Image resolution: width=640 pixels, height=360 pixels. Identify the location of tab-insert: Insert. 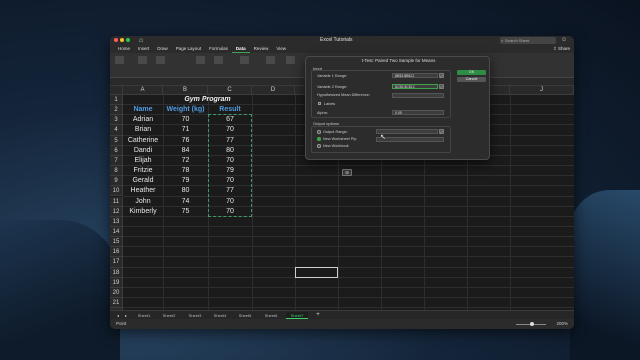
(143, 49).